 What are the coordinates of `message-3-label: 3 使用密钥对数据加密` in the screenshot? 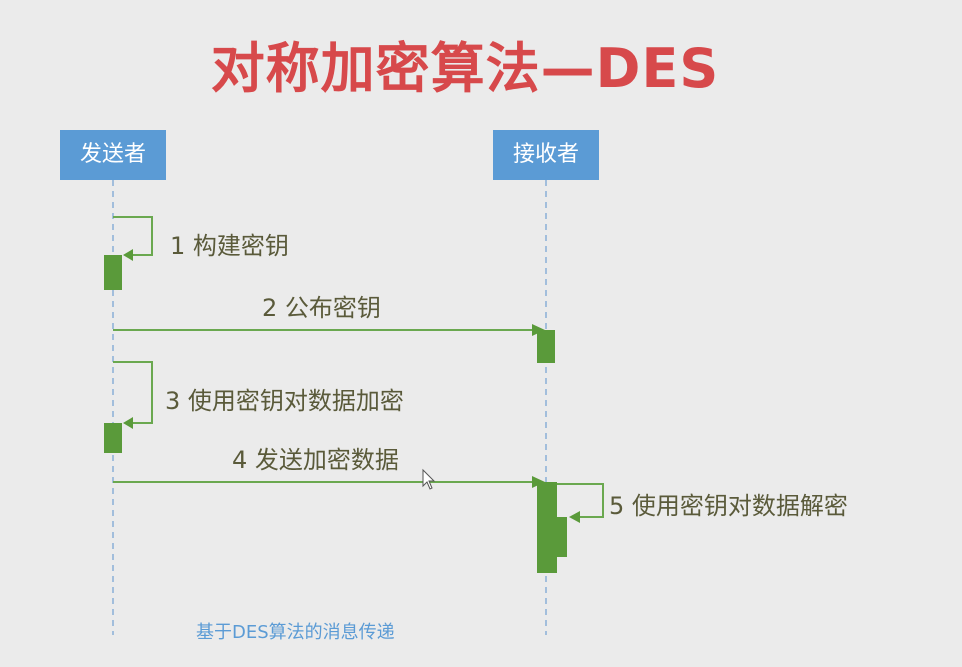 It's located at (284, 401).